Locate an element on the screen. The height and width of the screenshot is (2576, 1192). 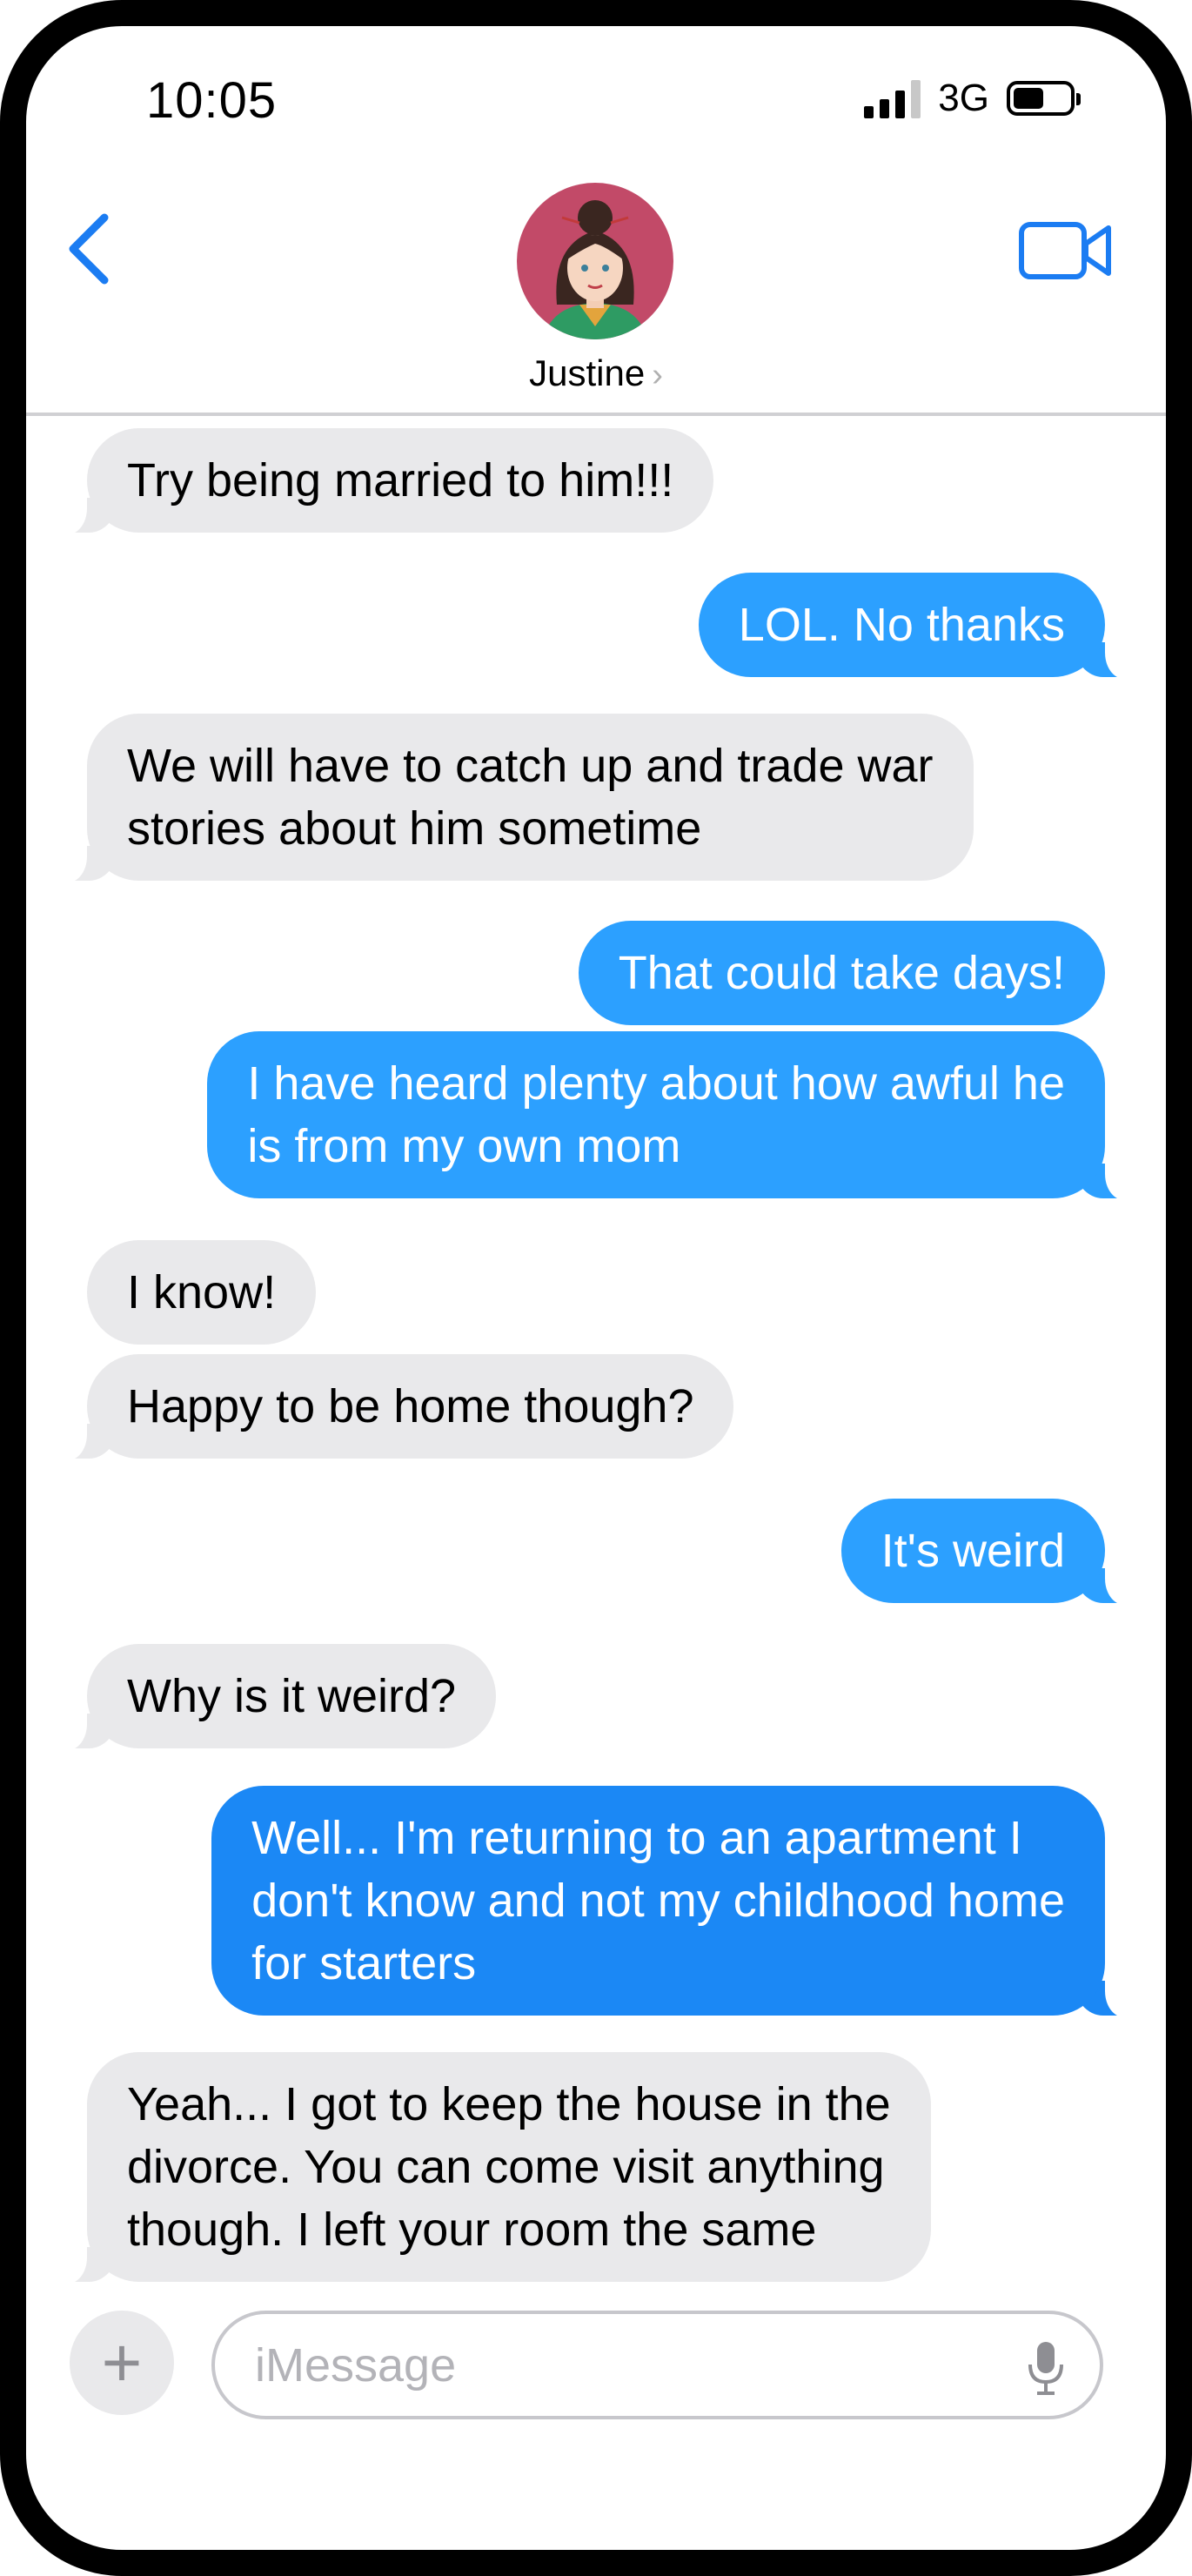
imessage-input is located at coordinates (603, 2365).